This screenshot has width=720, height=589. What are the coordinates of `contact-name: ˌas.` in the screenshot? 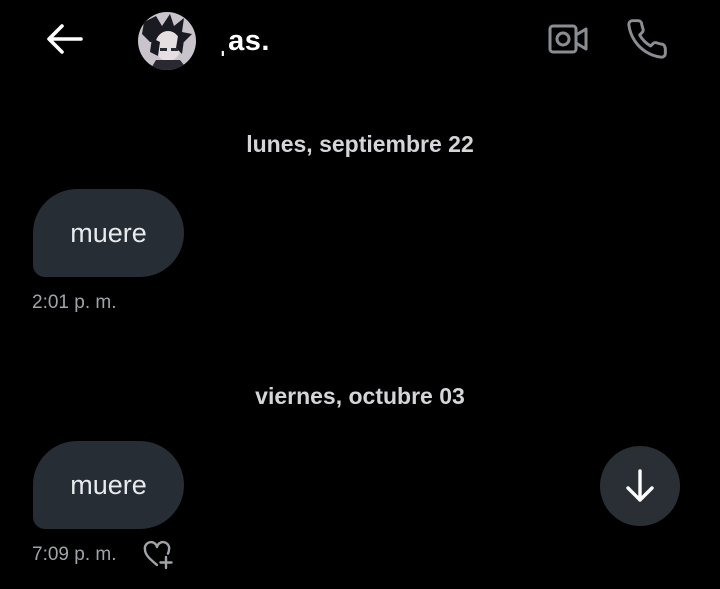 It's located at (244, 41).